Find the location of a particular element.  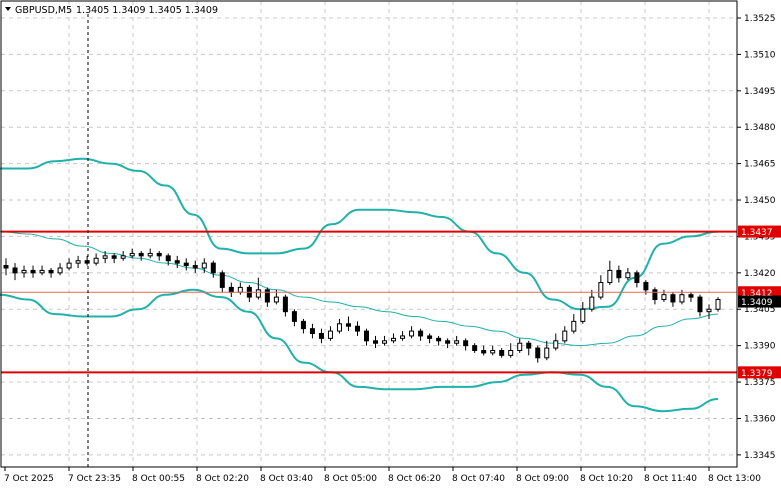

y-tick-label: 1.3360 is located at coordinates (760, 419).